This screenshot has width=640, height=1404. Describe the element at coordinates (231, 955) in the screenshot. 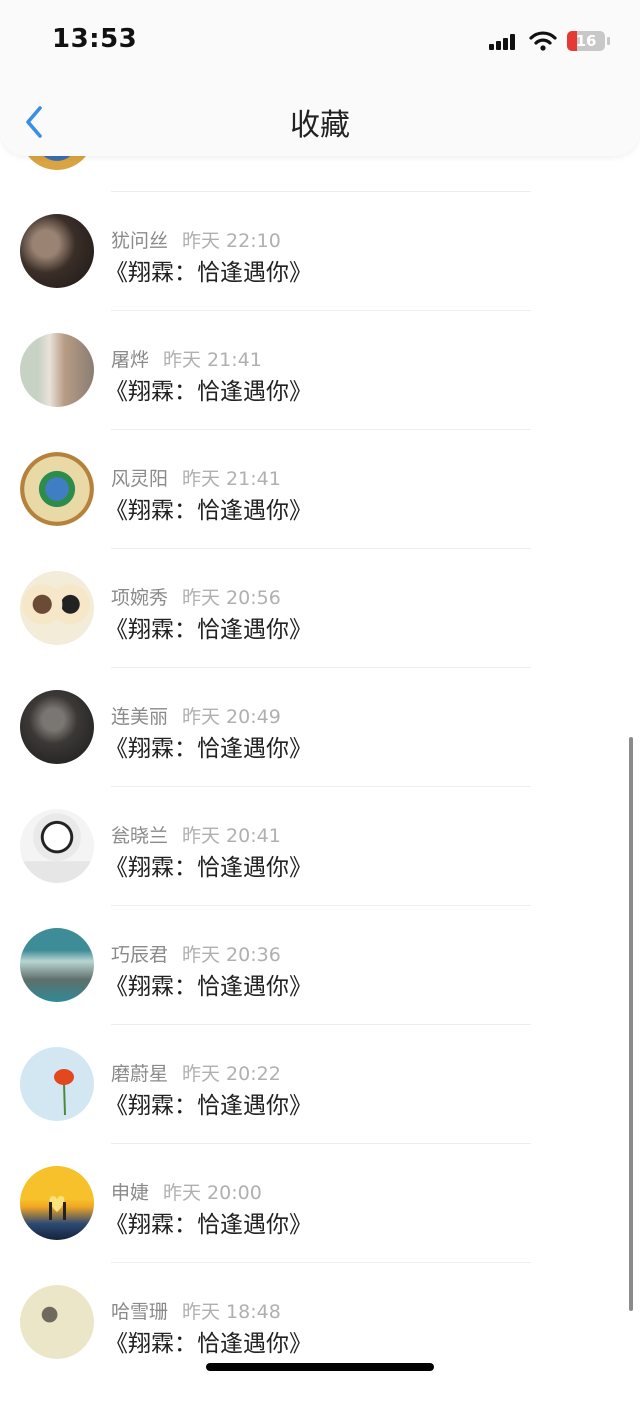

I see `timestamp: 昨天 20:36` at that location.